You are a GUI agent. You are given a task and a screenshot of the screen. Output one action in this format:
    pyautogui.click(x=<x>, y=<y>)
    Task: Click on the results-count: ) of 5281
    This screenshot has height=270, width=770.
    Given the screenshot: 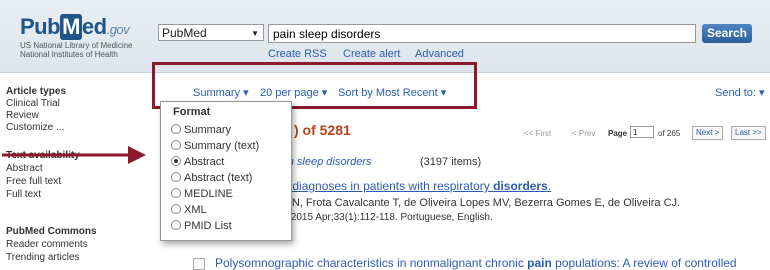 What is the action you would take?
    pyautogui.click(x=322, y=130)
    